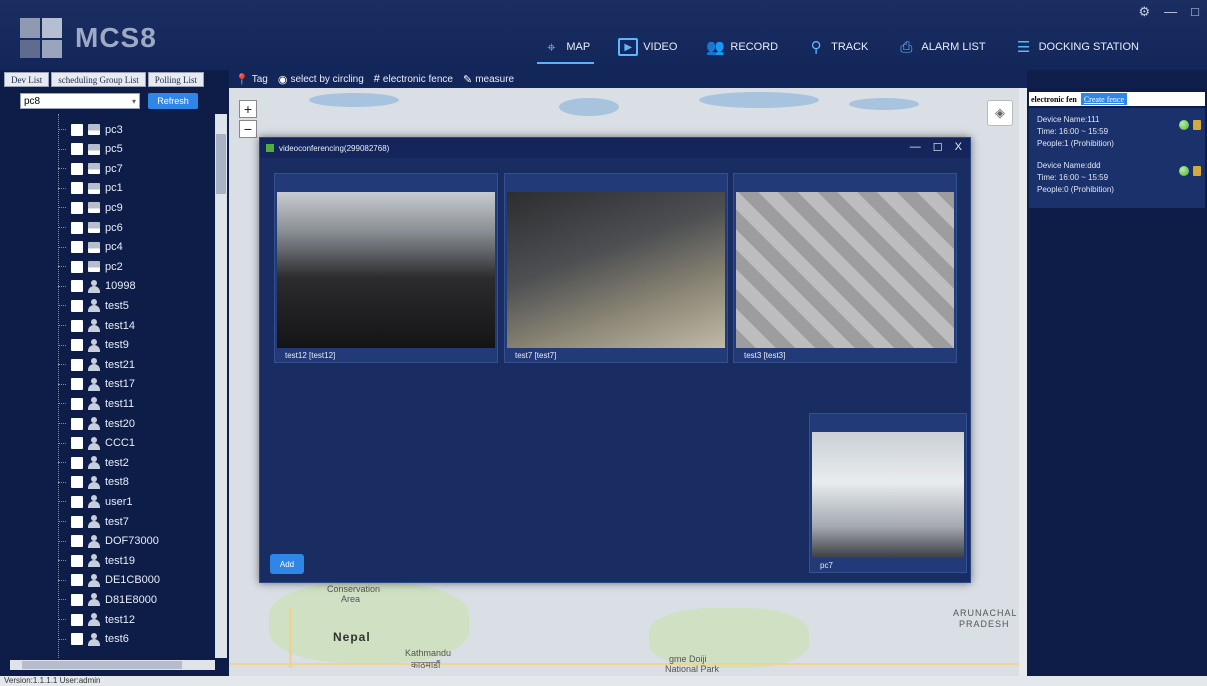 The image size is (1207, 686). What do you see at coordinates (259, 79) in the screenshot?
I see `tool-tag-label: Tag` at bounding box center [259, 79].